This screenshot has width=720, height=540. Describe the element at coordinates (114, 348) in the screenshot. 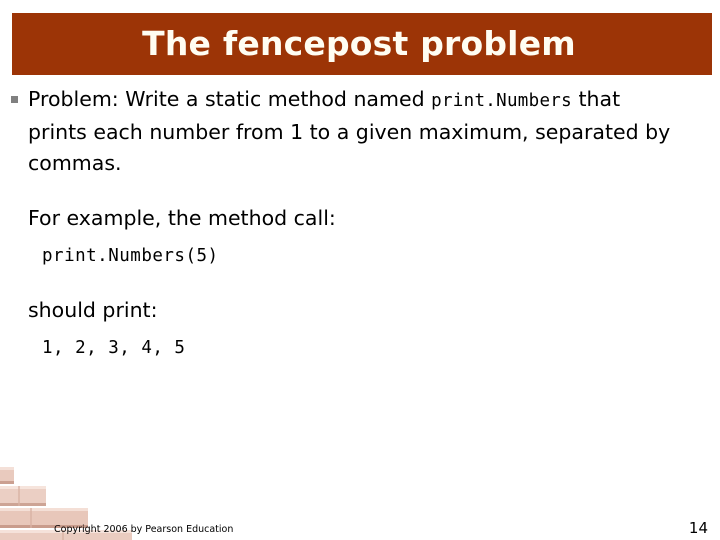

I see `result-code-line: 1, 2, 3, 4, 5` at that location.